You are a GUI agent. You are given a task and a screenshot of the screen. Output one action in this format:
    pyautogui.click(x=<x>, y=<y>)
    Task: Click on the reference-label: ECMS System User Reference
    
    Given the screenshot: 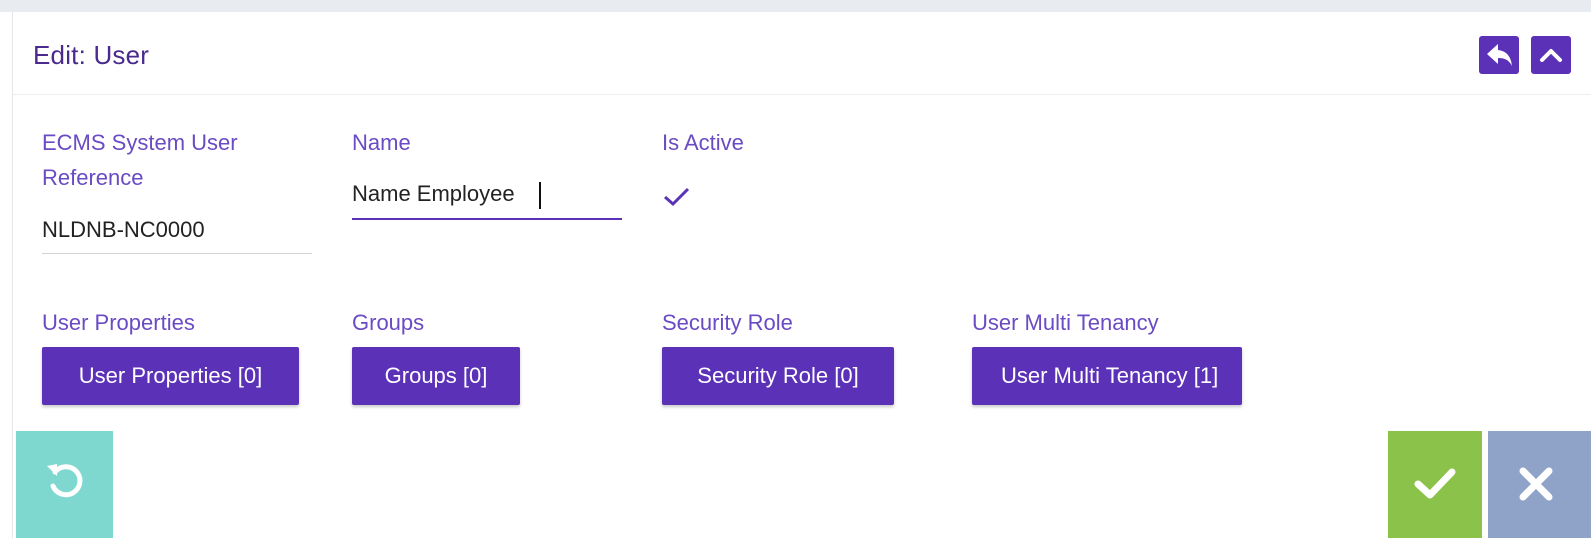 What is the action you would take?
    pyautogui.click(x=140, y=160)
    